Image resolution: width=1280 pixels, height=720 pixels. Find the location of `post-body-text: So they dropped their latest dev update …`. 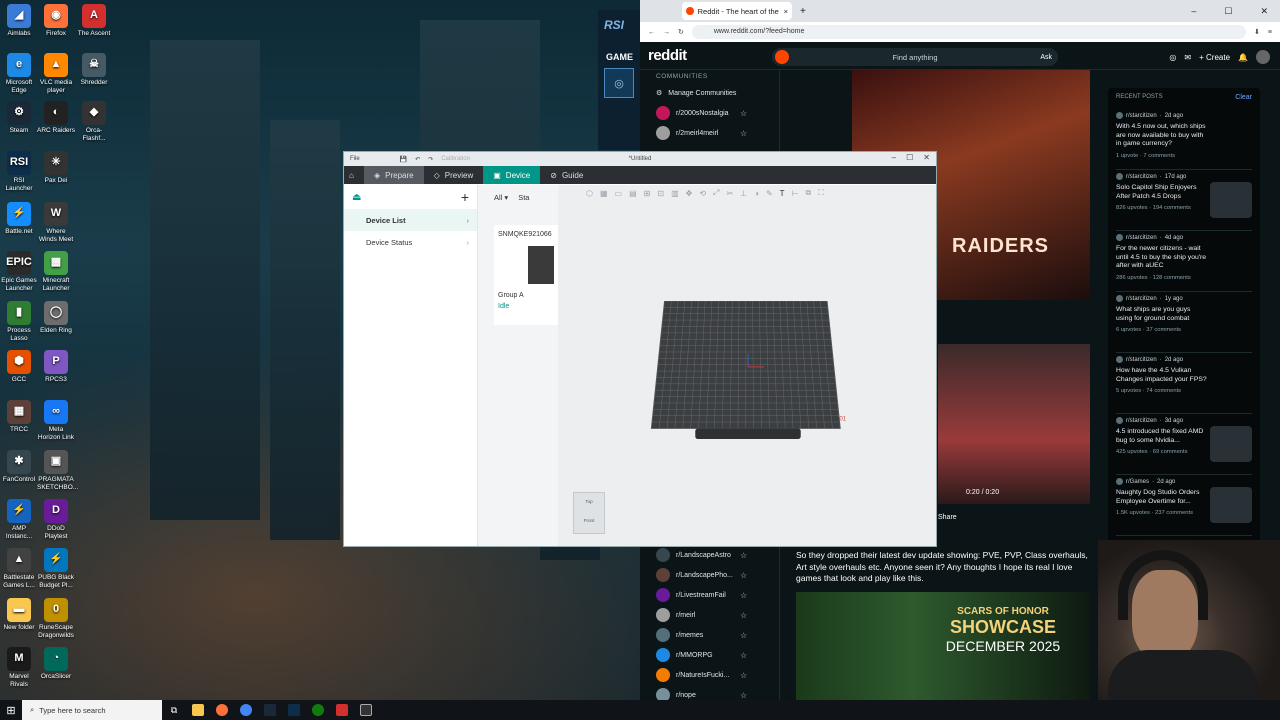

post-body-text: So they dropped their latest dev update … is located at coordinates (944, 567).